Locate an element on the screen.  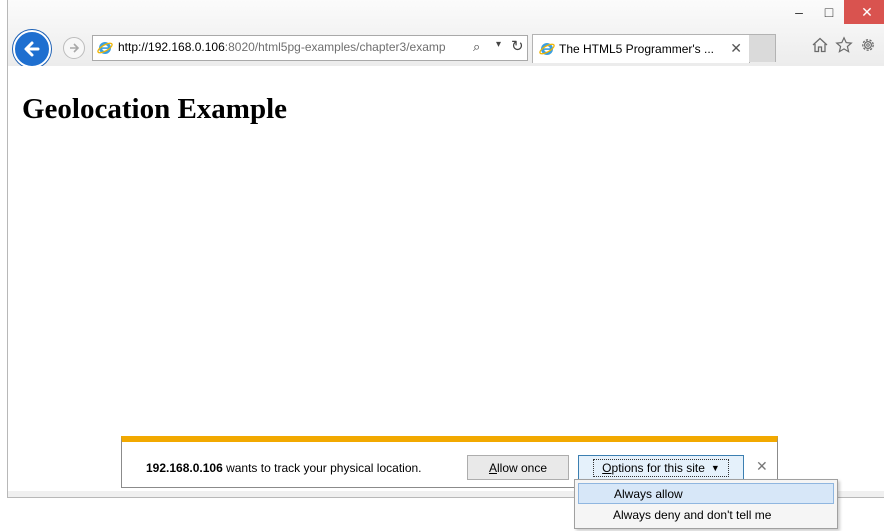
gear-icon is located at coordinates (868, 45).